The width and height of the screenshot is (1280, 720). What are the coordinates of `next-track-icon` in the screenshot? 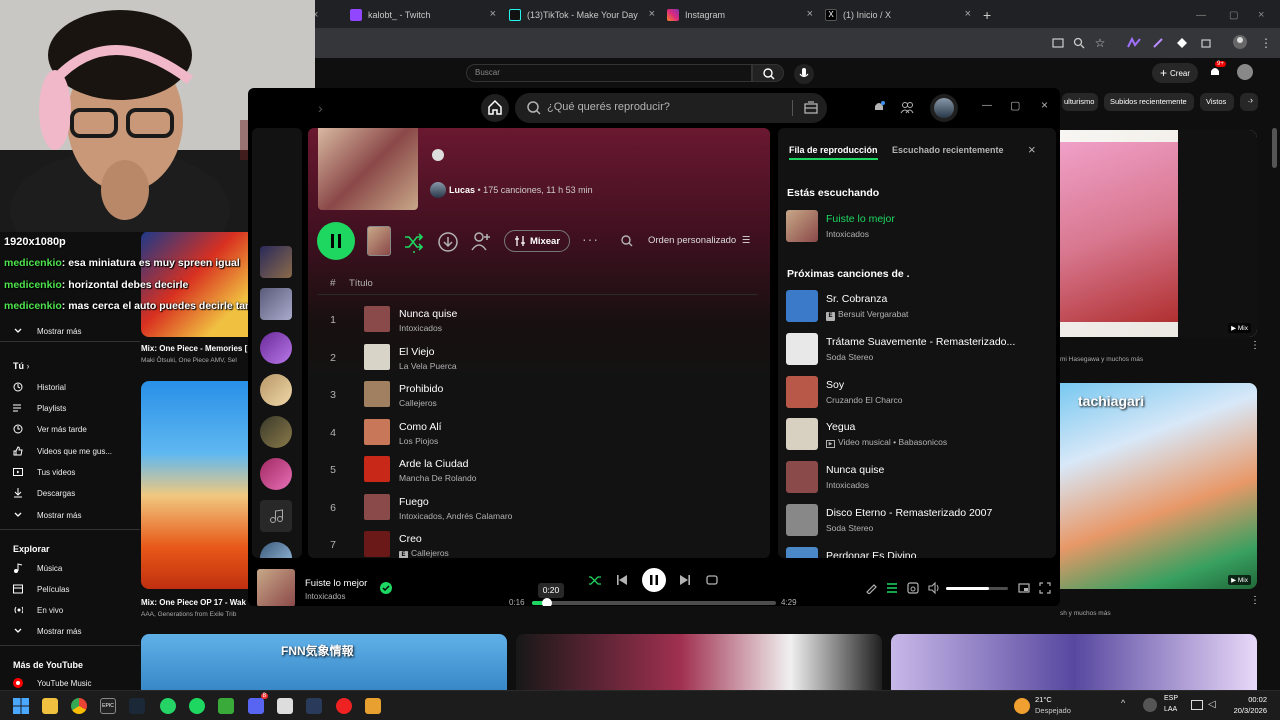 It's located at (685, 580).